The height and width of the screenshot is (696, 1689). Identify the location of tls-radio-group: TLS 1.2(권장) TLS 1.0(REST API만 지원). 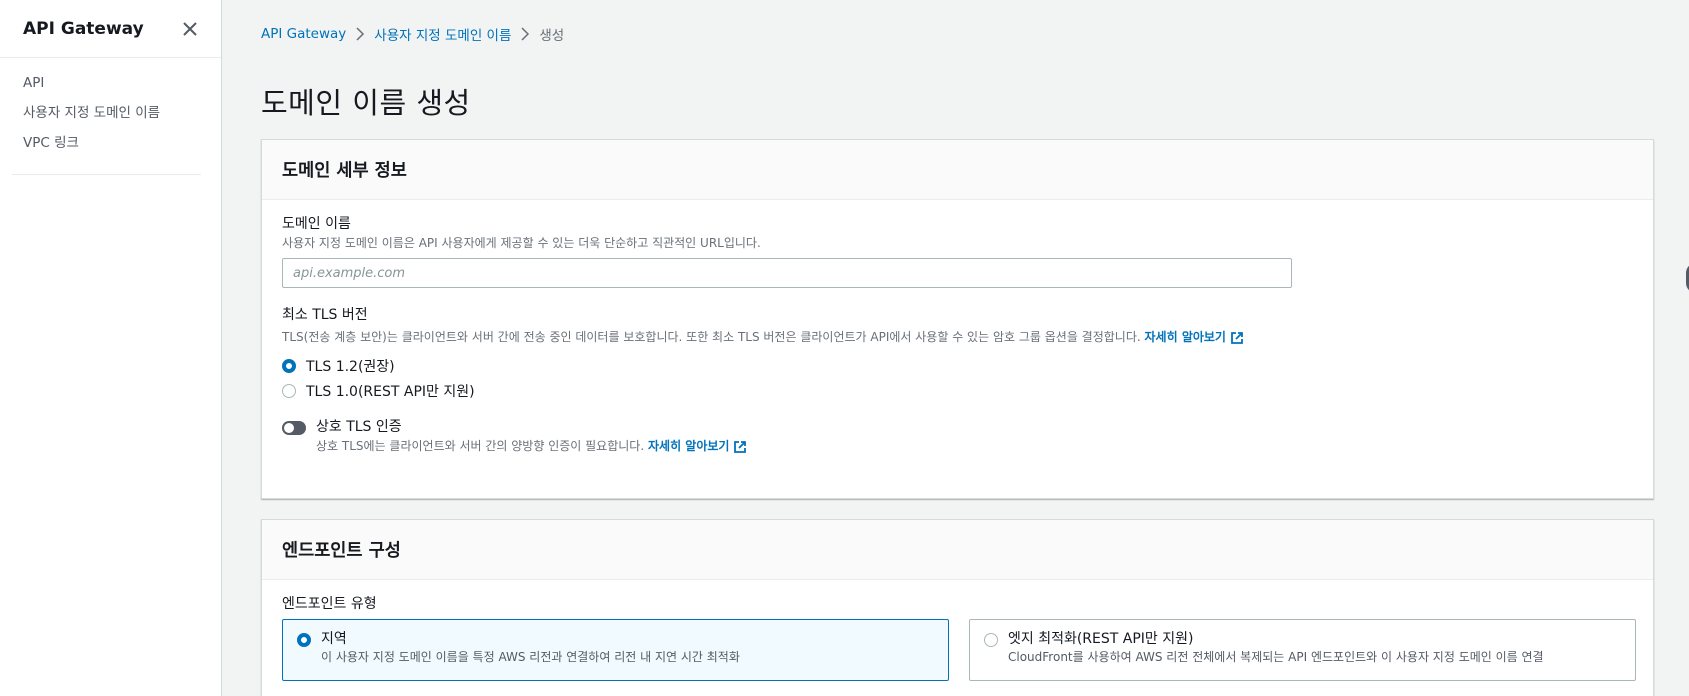
(957, 378).